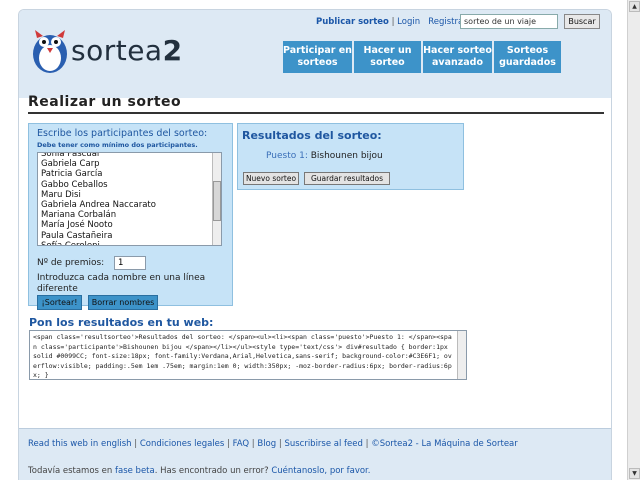  What do you see at coordinates (135, 471) in the screenshot?
I see `beta-link: fase beta` at bounding box center [135, 471].